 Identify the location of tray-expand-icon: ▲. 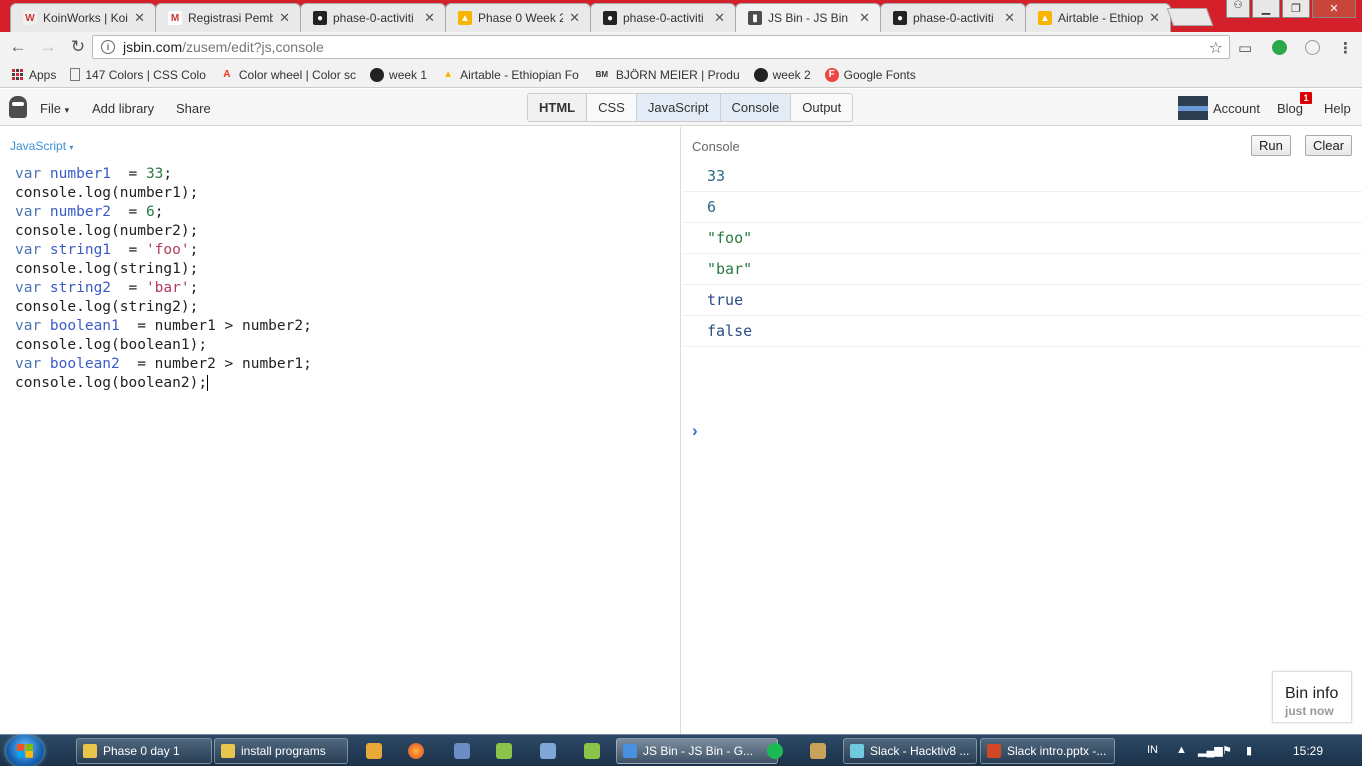
(1181, 750).